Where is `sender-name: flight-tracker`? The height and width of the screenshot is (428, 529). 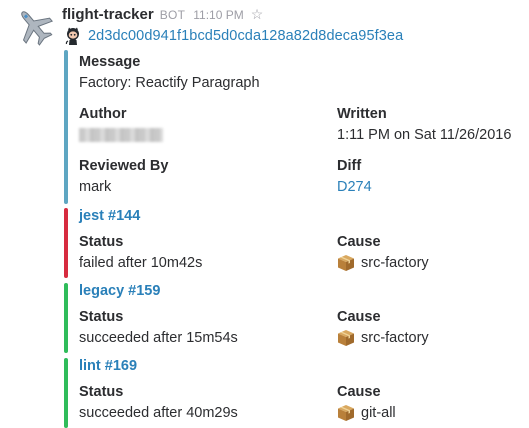 sender-name: flight-tracker is located at coordinates (108, 14).